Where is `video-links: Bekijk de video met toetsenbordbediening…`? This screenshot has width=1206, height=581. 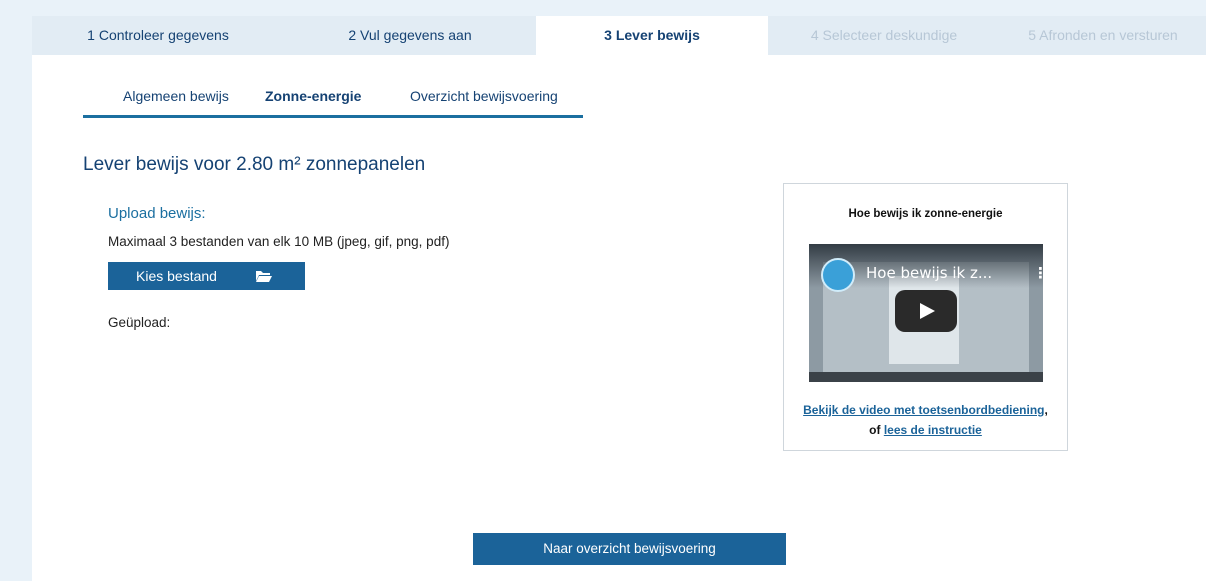 video-links: Bekijk de video met toetsenbordbediening… is located at coordinates (925, 420).